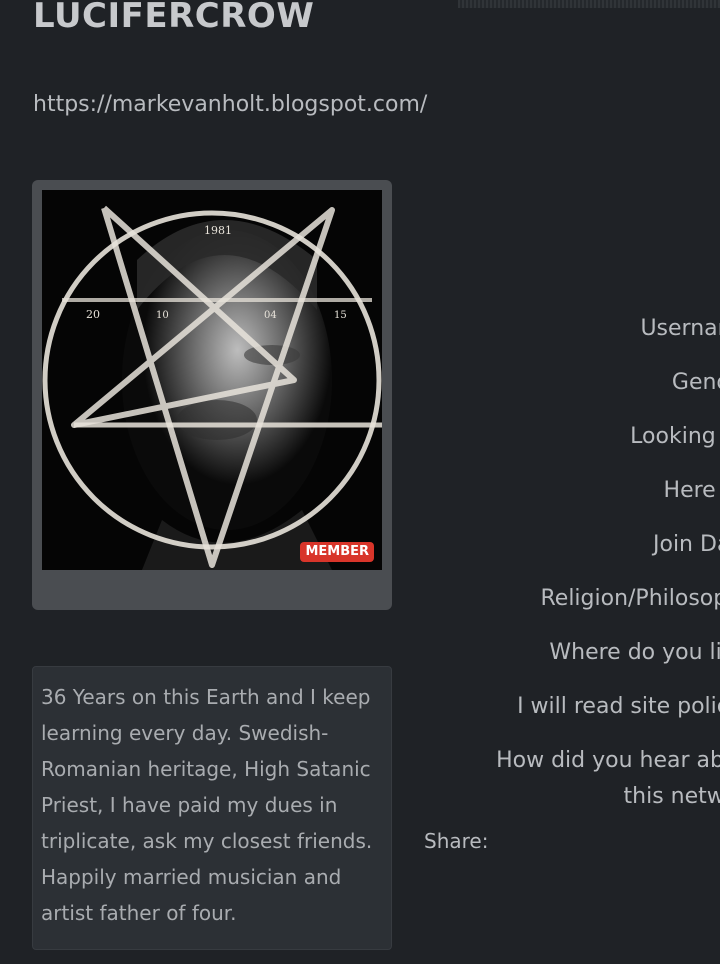  I want to click on field-label-location: Where do you live?, so click(634, 652).